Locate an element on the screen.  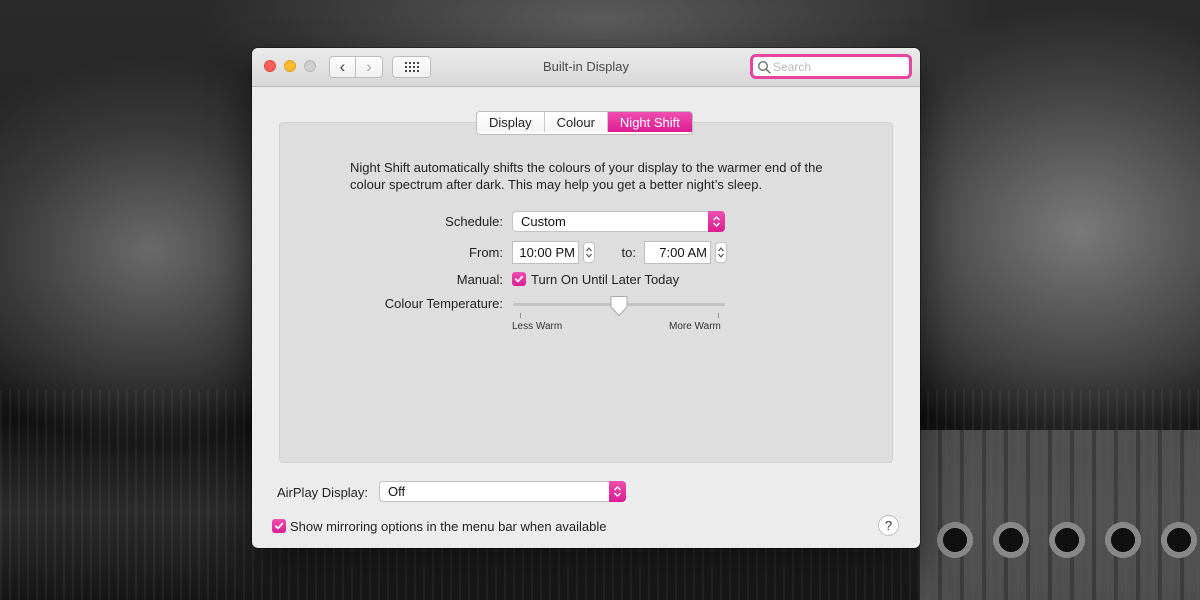
slider-knob is located at coordinates (619, 306).